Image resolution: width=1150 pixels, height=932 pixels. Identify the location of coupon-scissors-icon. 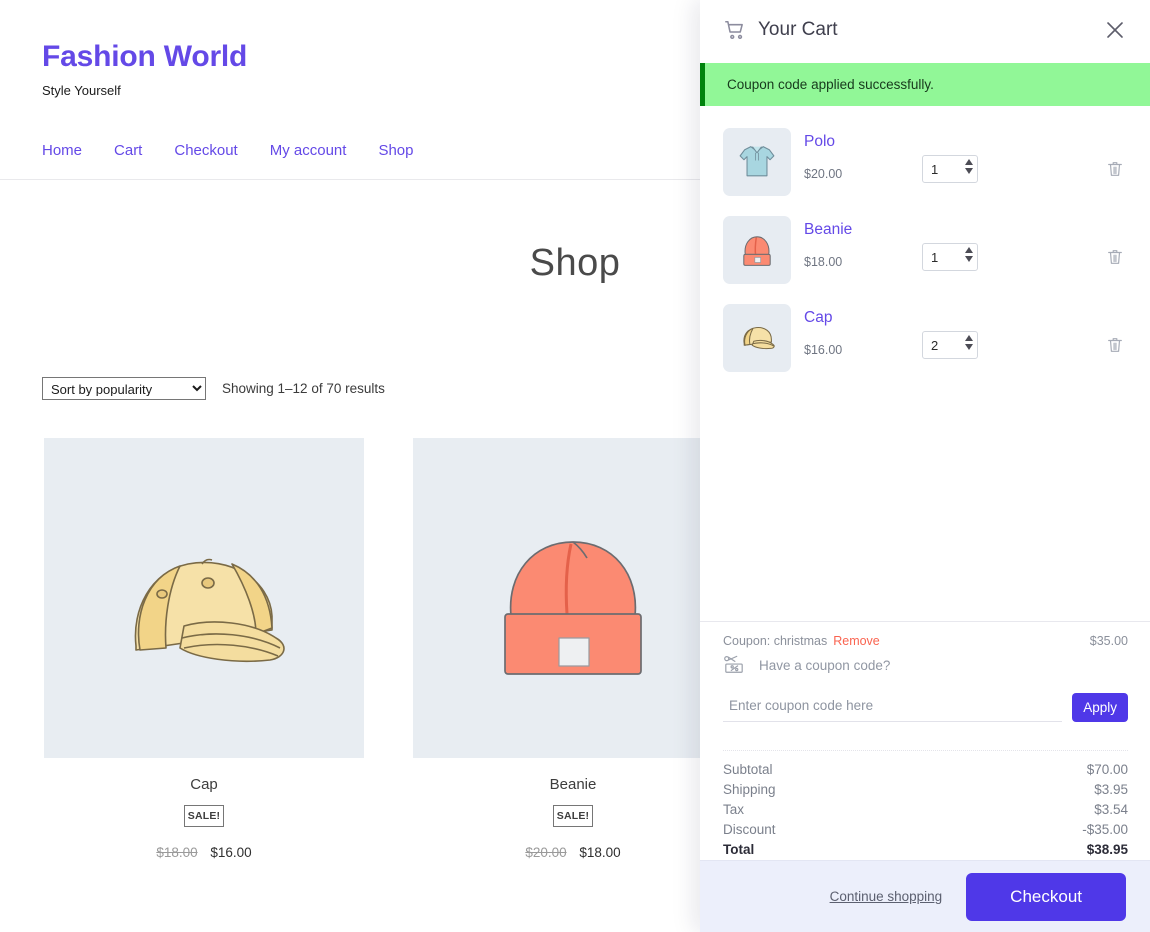
(734, 665).